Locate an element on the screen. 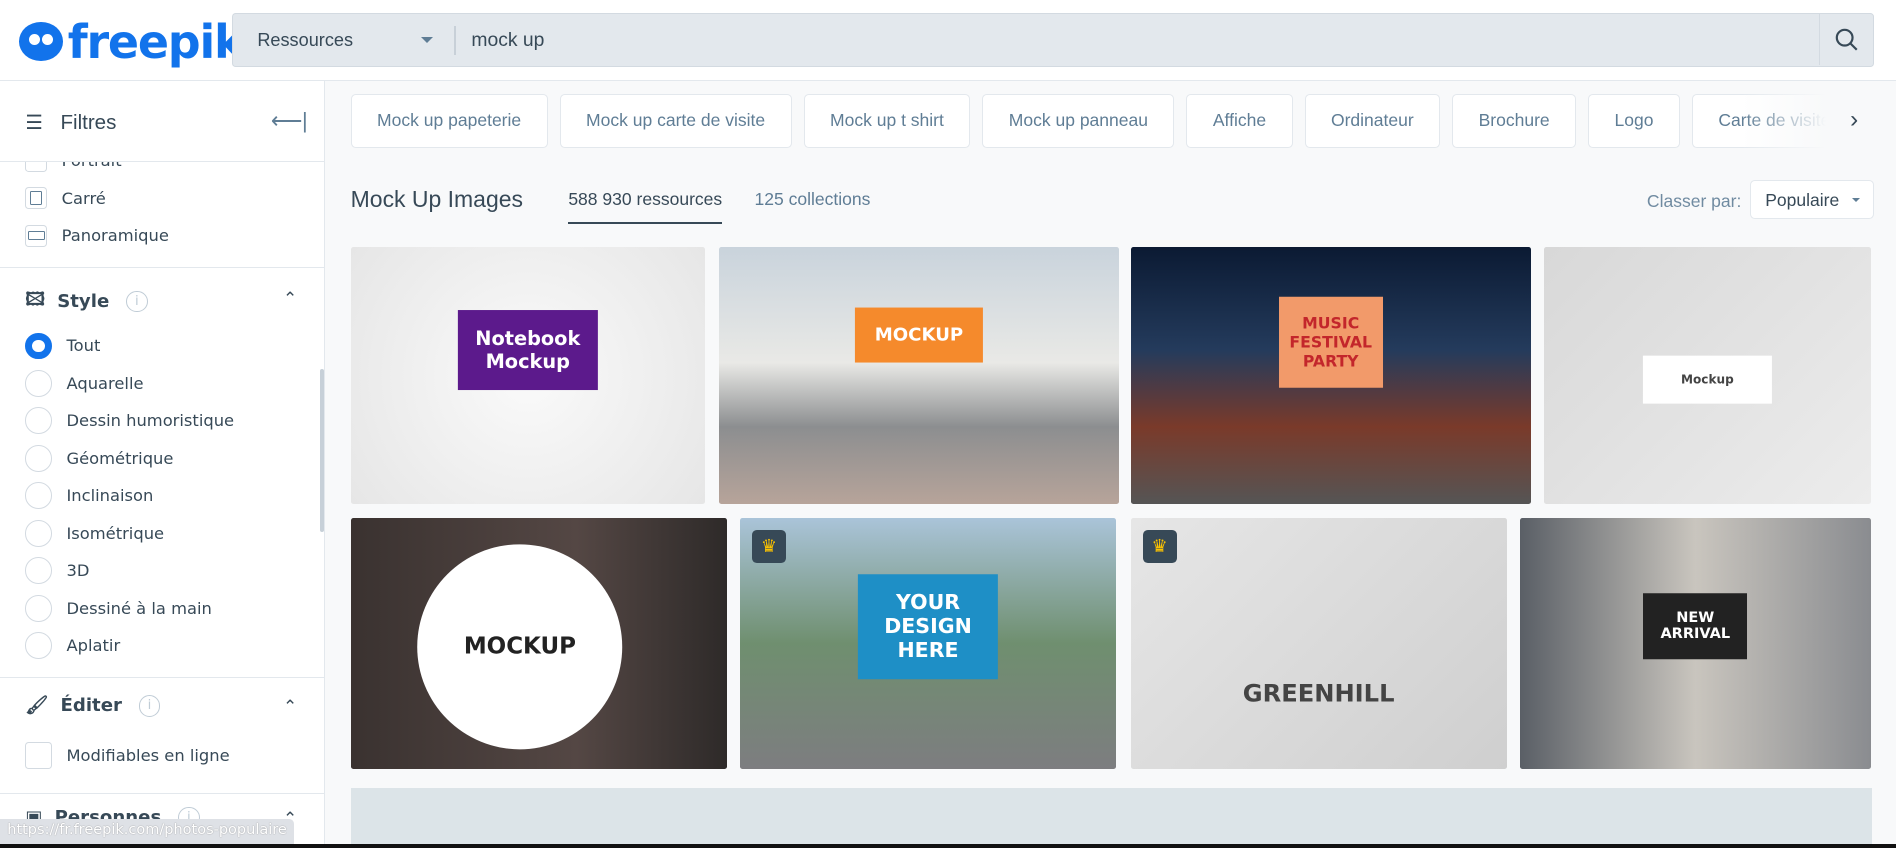 The image size is (1896, 848). image-caption: GREENHILL is located at coordinates (1318, 693).